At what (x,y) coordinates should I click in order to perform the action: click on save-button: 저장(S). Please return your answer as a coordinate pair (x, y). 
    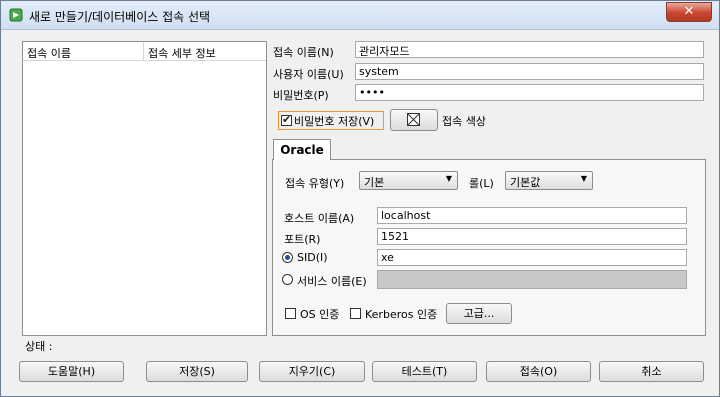
    Looking at the image, I should click on (197, 371).